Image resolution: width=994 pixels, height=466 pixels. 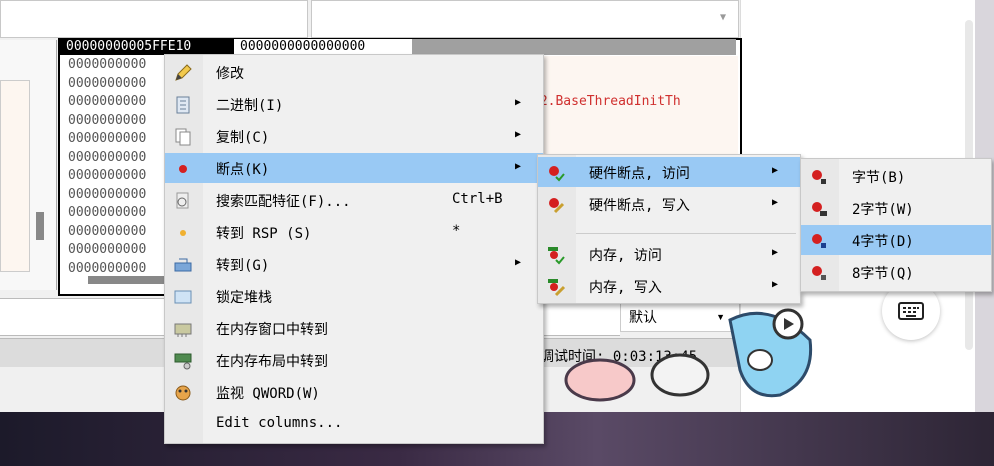 I want to click on context-menu-item: 在内存窗口中转到, so click(x=354, y=328).